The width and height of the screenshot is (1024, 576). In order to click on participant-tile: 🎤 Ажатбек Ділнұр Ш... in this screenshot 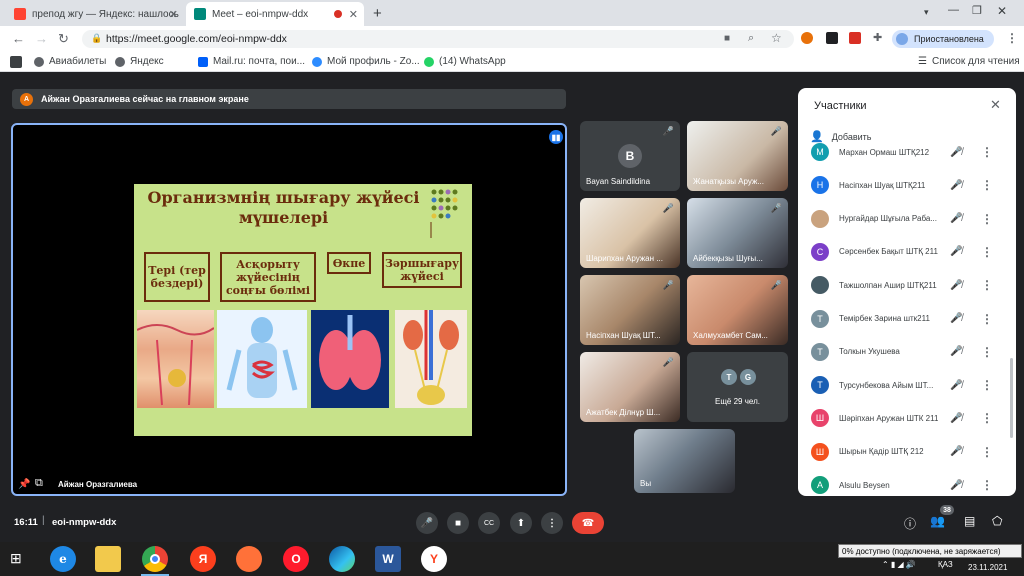, I will do `click(630, 387)`.